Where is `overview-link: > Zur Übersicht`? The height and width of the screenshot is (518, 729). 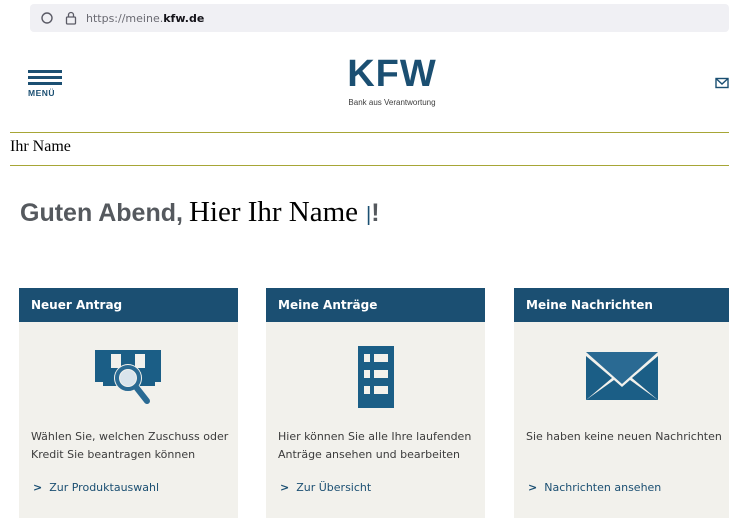
overview-link: > Zur Übersicht is located at coordinates (325, 487).